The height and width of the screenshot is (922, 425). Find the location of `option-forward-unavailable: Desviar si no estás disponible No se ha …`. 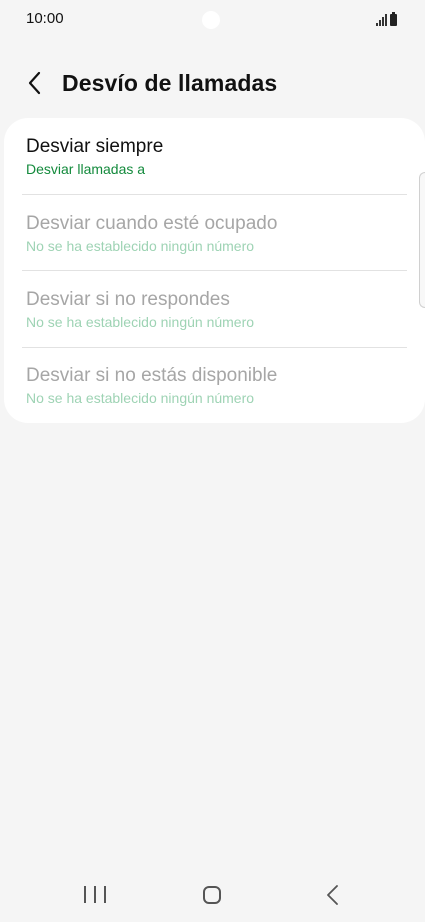

option-forward-unavailable: Desviar si no estás disponible No se ha … is located at coordinates (216, 386).